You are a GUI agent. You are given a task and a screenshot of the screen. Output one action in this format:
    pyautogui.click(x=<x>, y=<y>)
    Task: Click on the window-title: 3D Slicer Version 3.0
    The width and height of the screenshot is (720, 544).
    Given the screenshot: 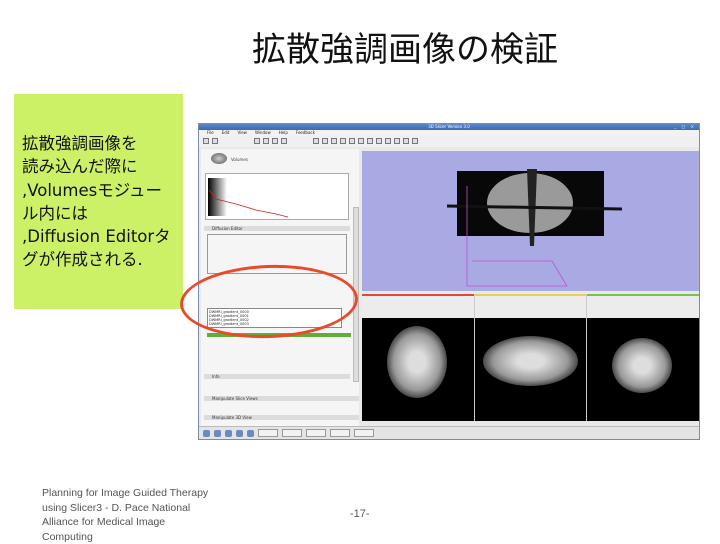 What is the action you would take?
    pyautogui.click(x=449, y=126)
    